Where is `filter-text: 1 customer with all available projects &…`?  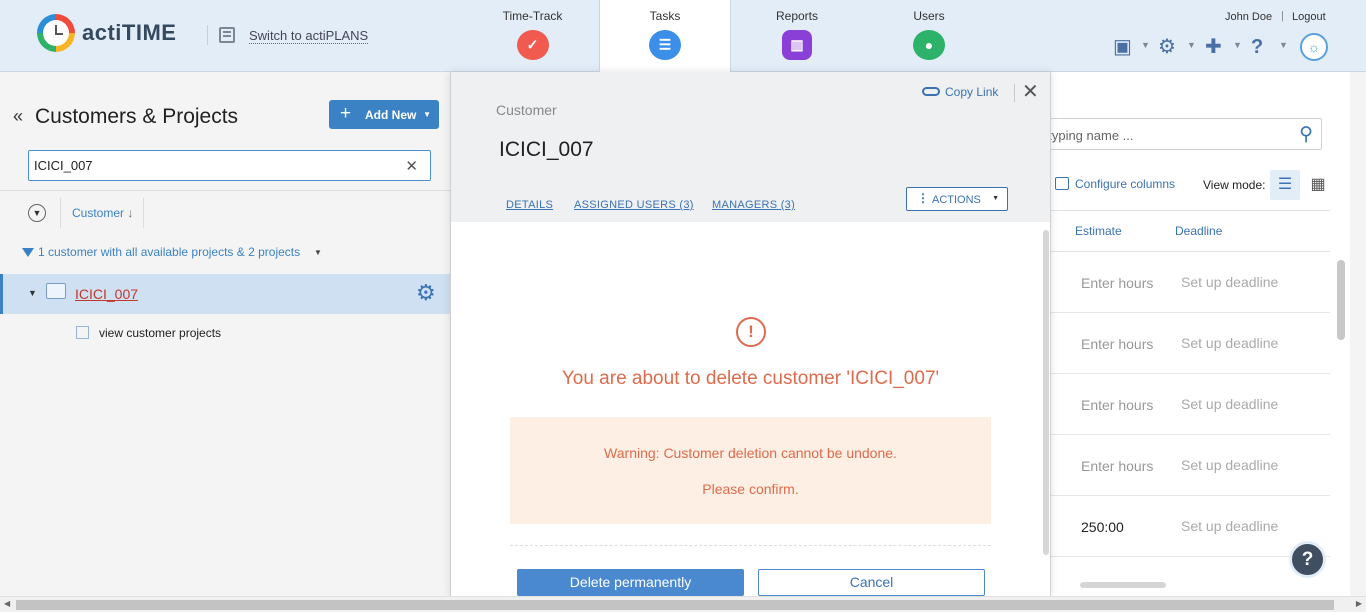 filter-text: 1 customer with all available projects &… is located at coordinates (169, 252).